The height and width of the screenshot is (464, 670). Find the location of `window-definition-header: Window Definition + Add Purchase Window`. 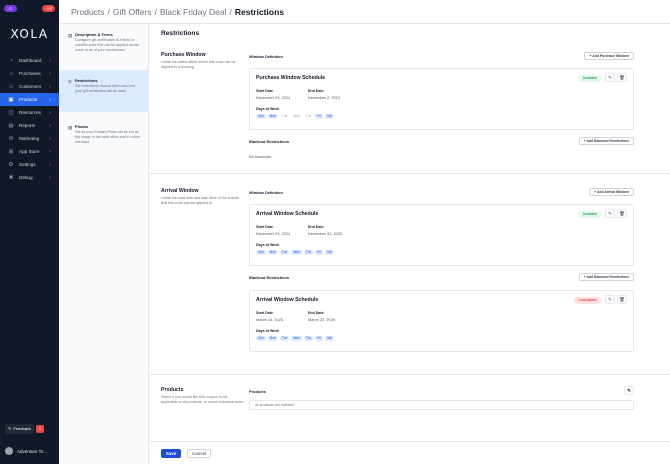

window-definition-header: Window Definition + Add Purchase Window is located at coordinates (441, 56).